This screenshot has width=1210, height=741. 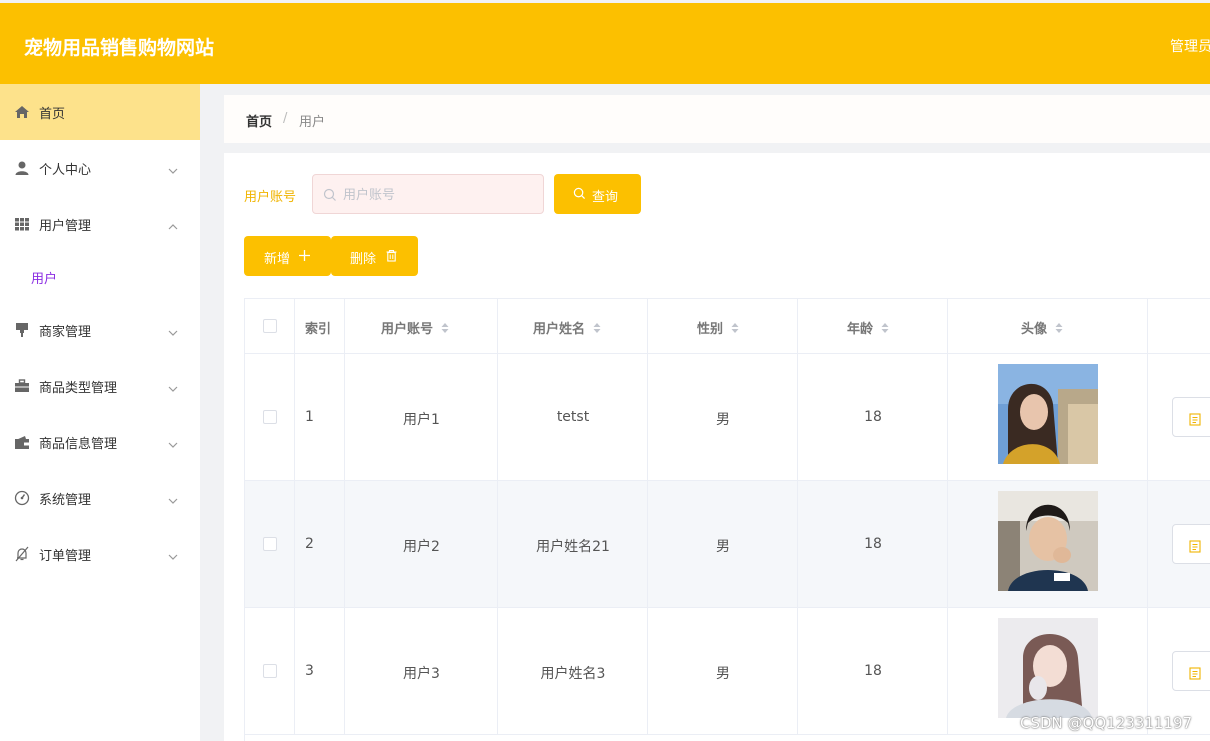 What do you see at coordinates (100, 112) in the screenshot?
I see `sidebar-item-home: 首页` at bounding box center [100, 112].